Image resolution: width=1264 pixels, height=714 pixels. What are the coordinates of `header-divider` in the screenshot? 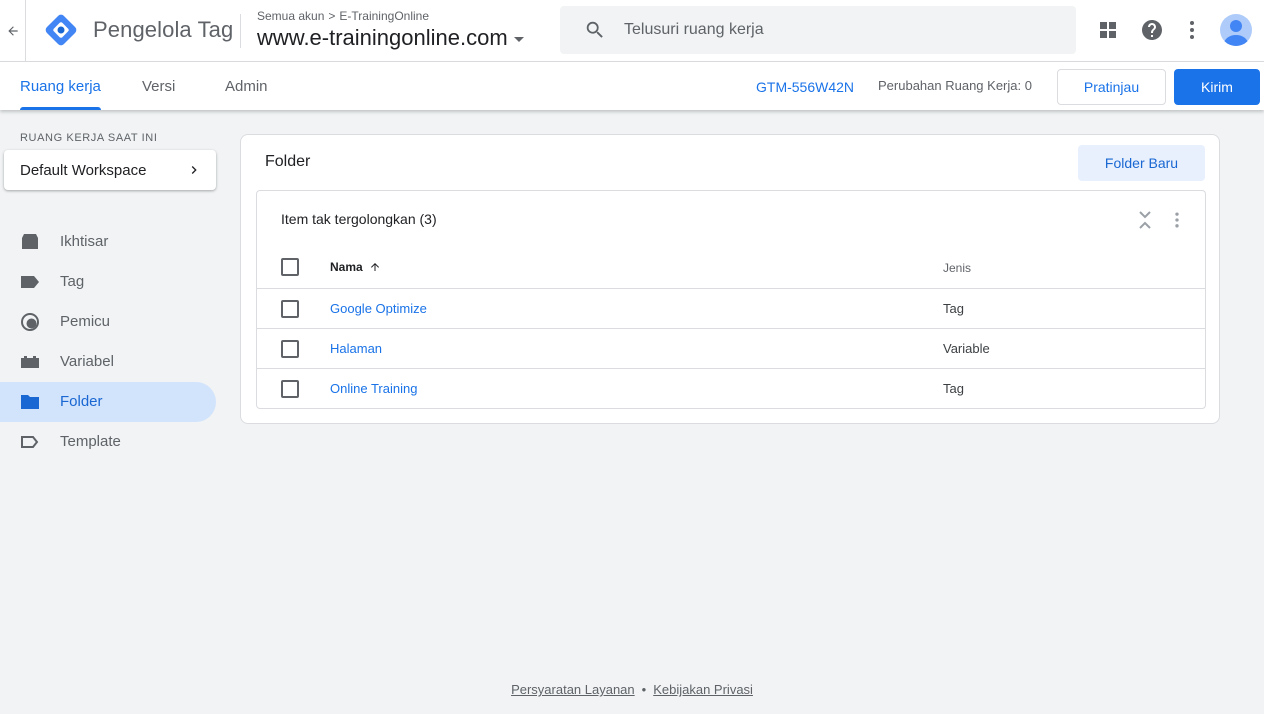 It's located at (240, 31).